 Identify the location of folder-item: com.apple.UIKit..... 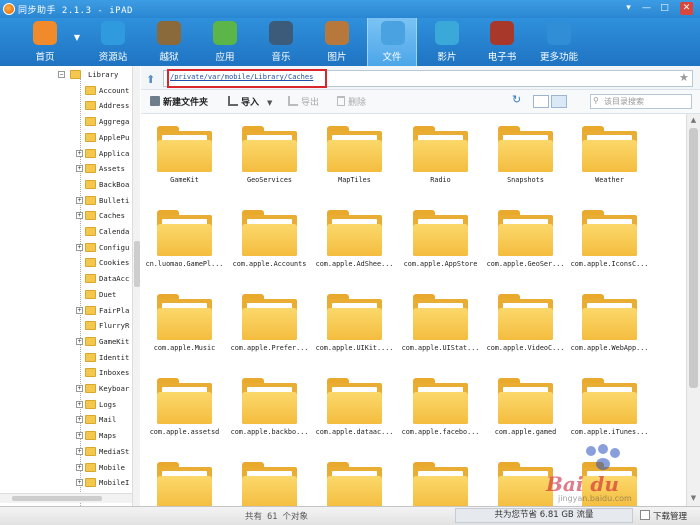
(354, 327).